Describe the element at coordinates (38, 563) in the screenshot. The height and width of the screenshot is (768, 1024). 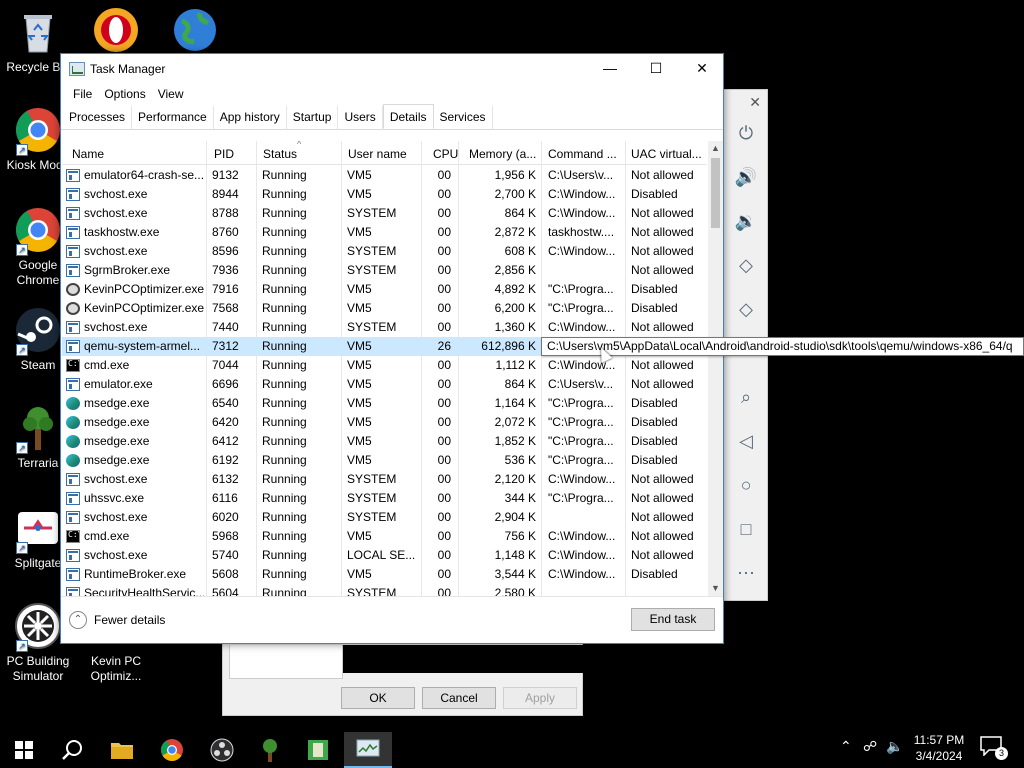
I see `desktop-icon-label: Splitgate` at that location.